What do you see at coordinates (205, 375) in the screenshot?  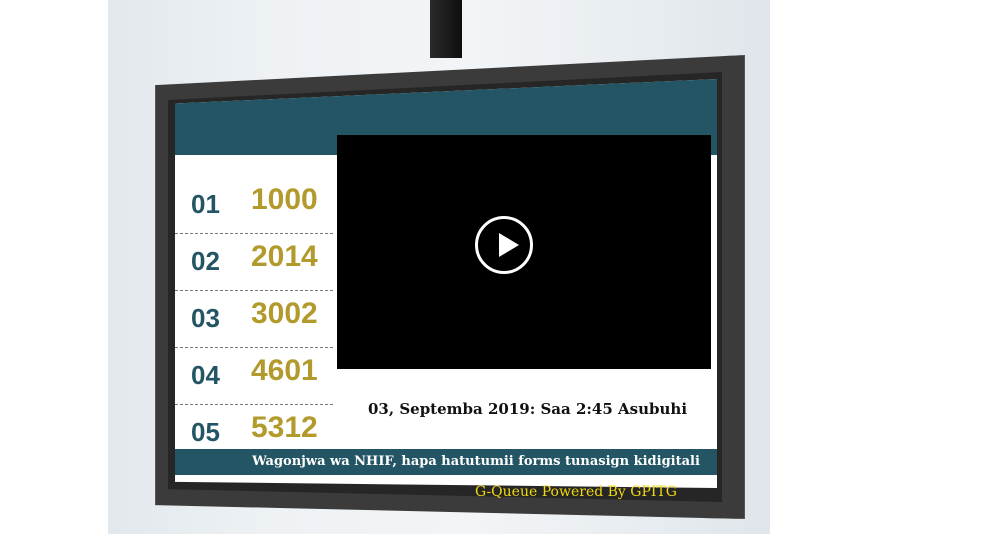 I see `counter-number: 04` at bounding box center [205, 375].